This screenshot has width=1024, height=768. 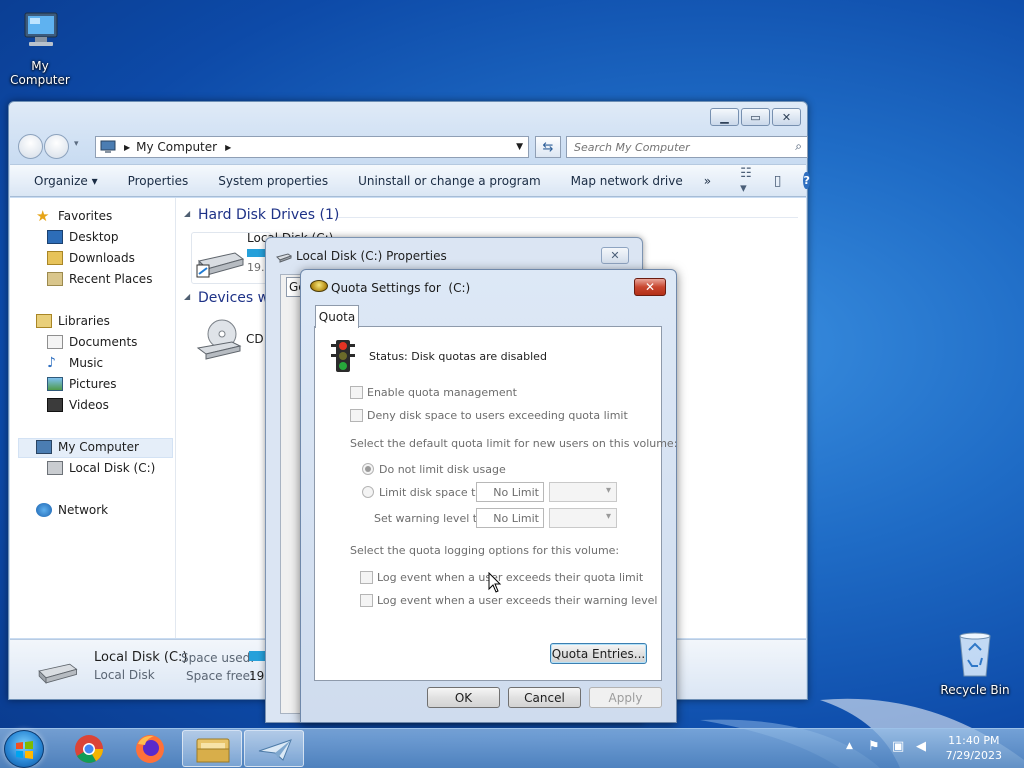 I want to click on more-commands-button: », so click(x=715, y=181).